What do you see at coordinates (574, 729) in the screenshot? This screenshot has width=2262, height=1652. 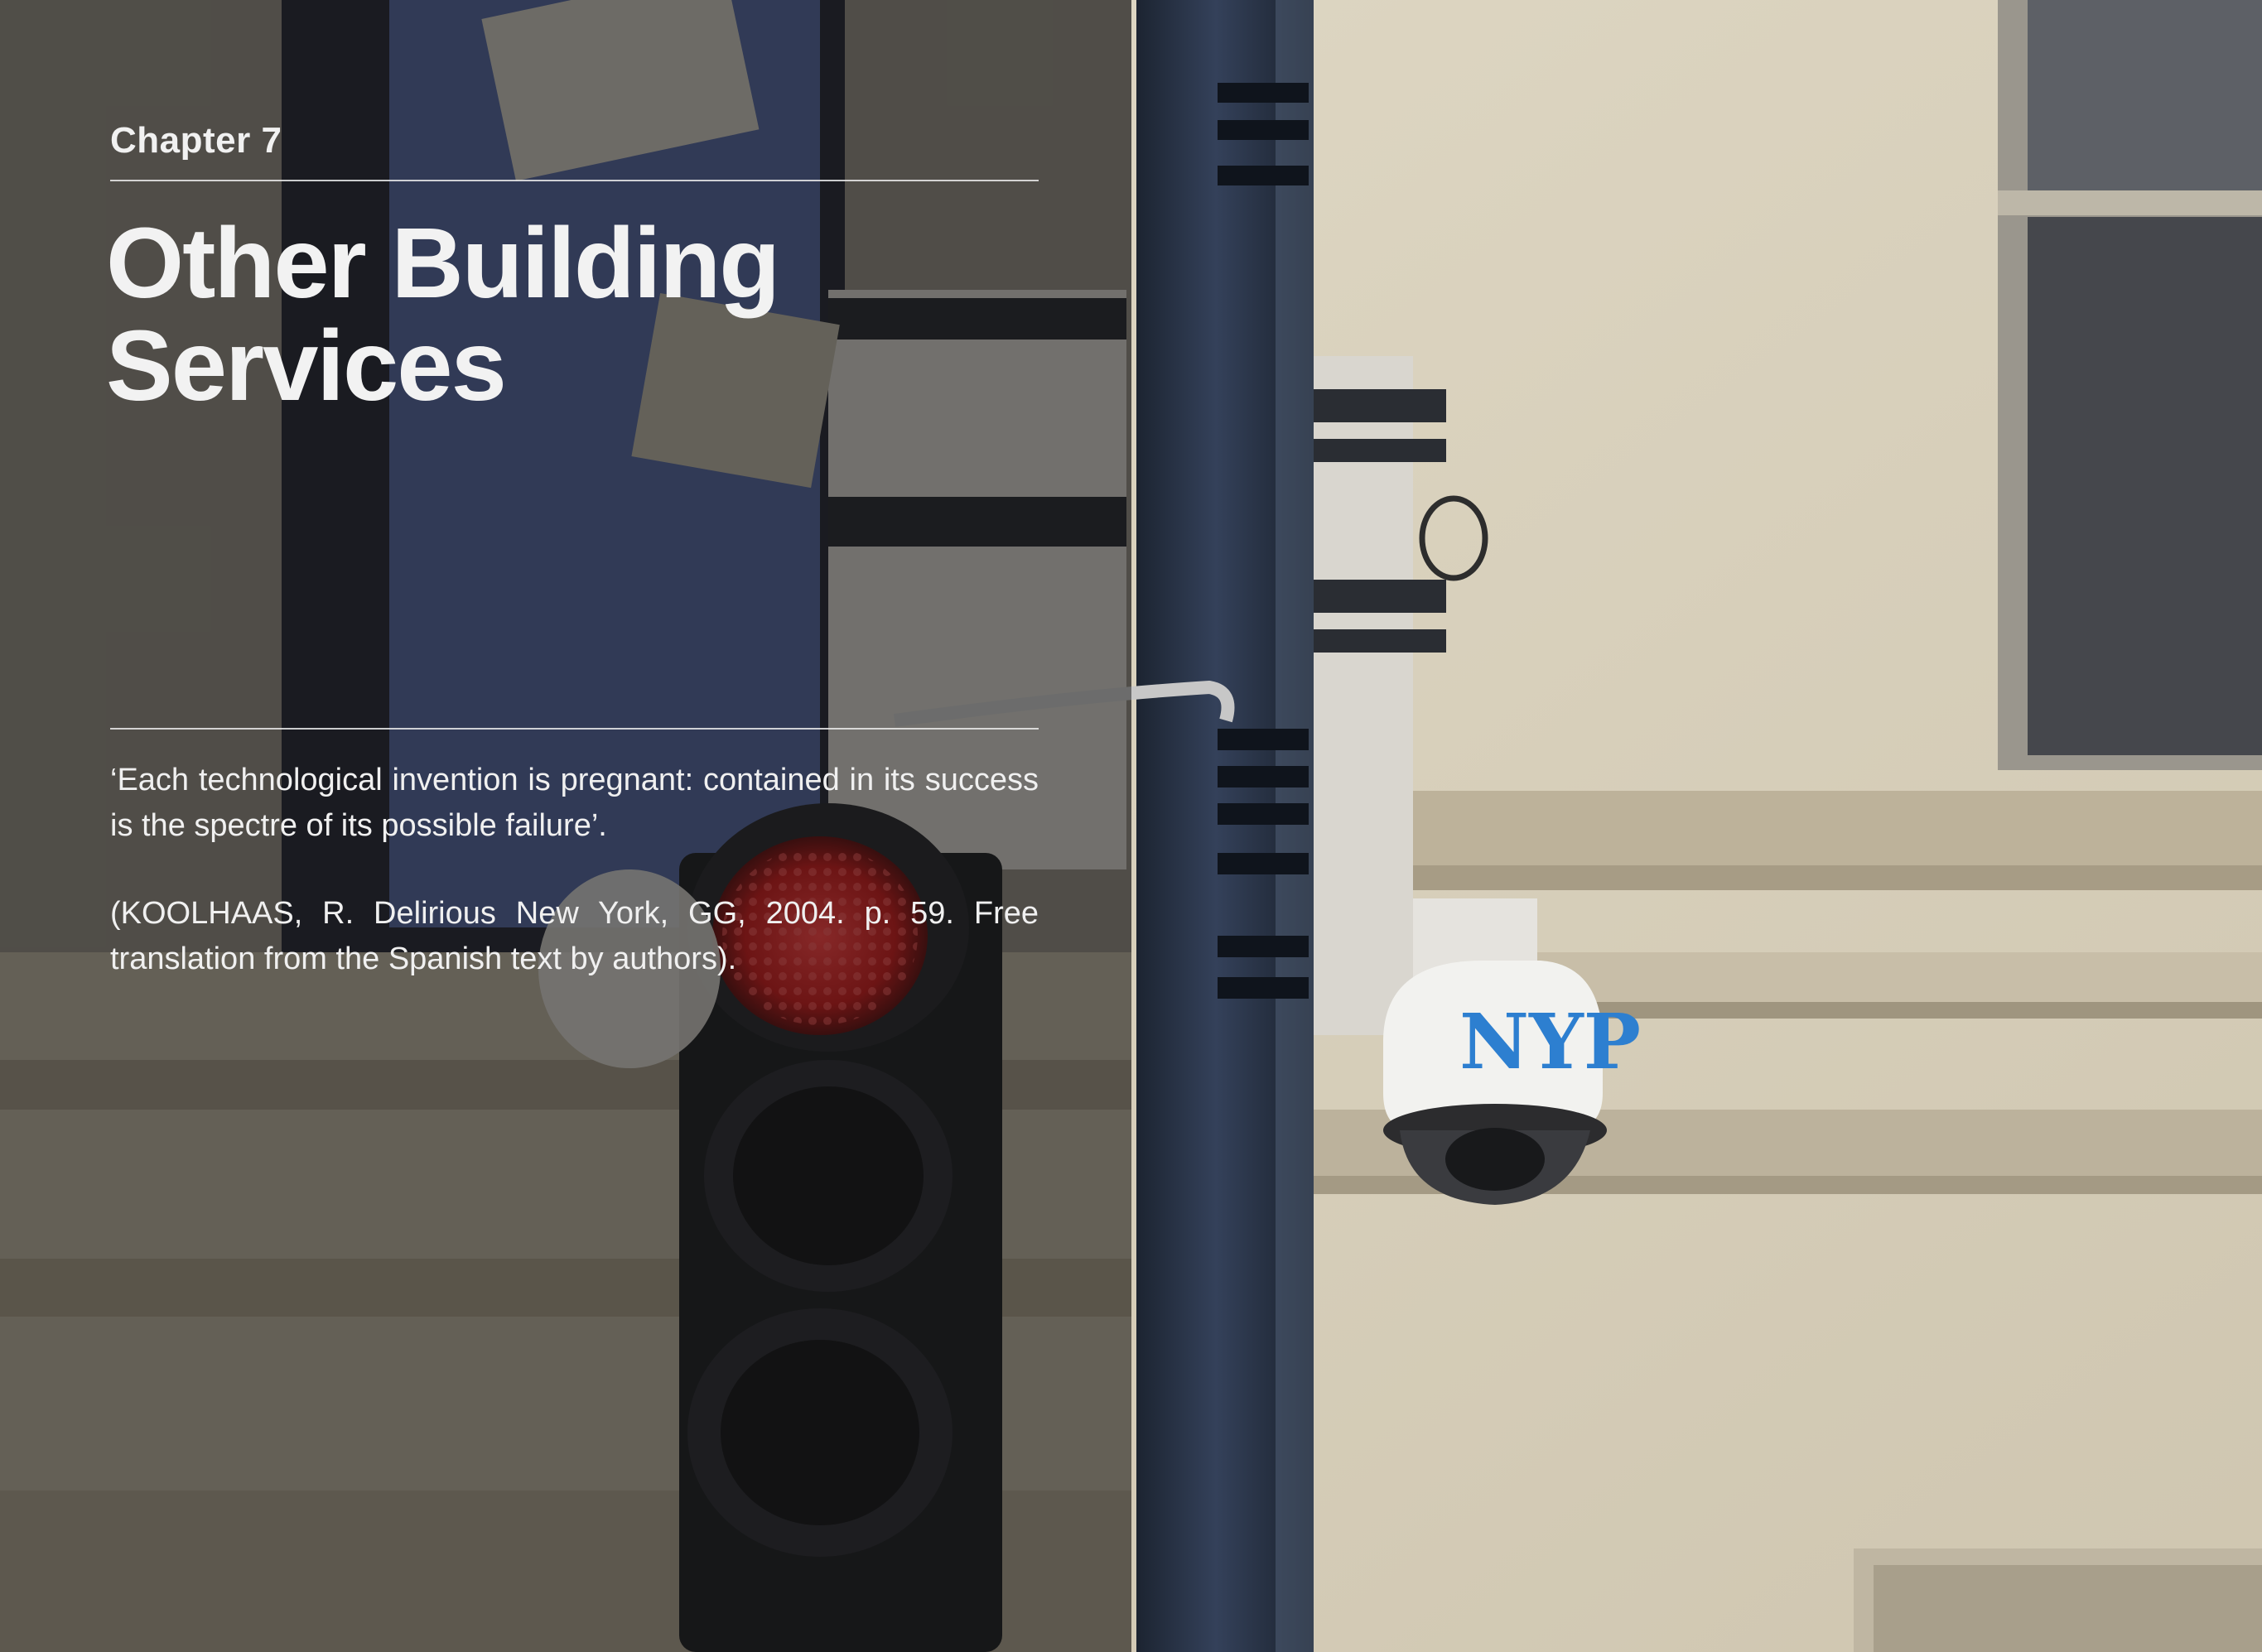 I see `divider-bottom` at bounding box center [574, 729].